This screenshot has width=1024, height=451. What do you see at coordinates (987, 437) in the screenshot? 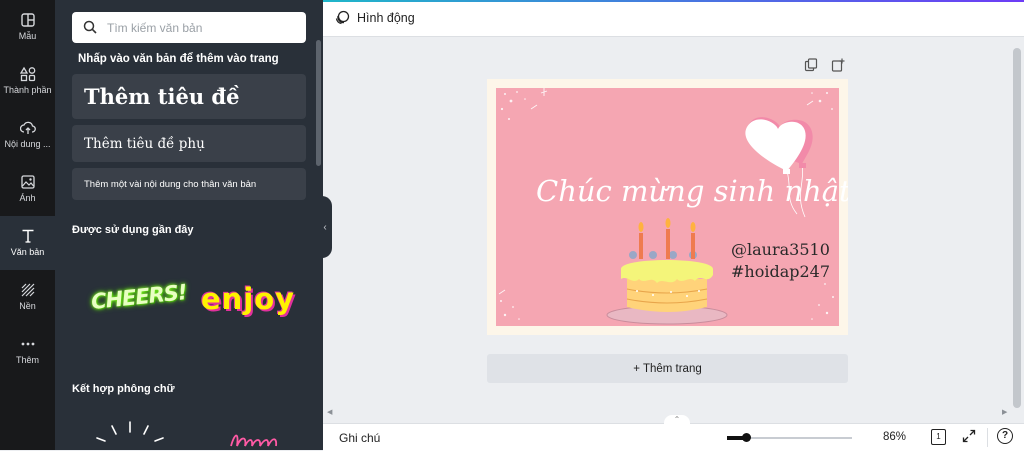
I see `footer-divider` at bounding box center [987, 437].